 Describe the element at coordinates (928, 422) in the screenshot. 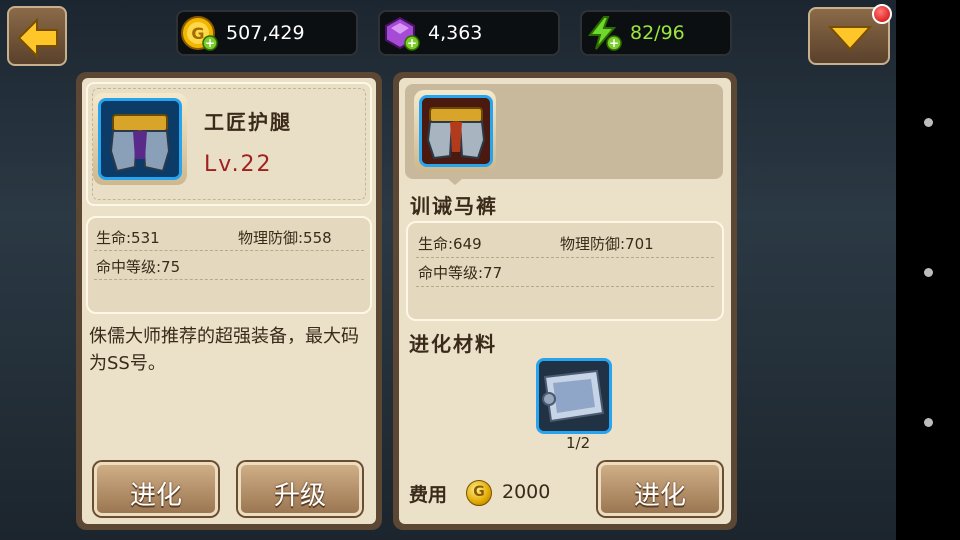

I see `nav-recent-dot` at that location.